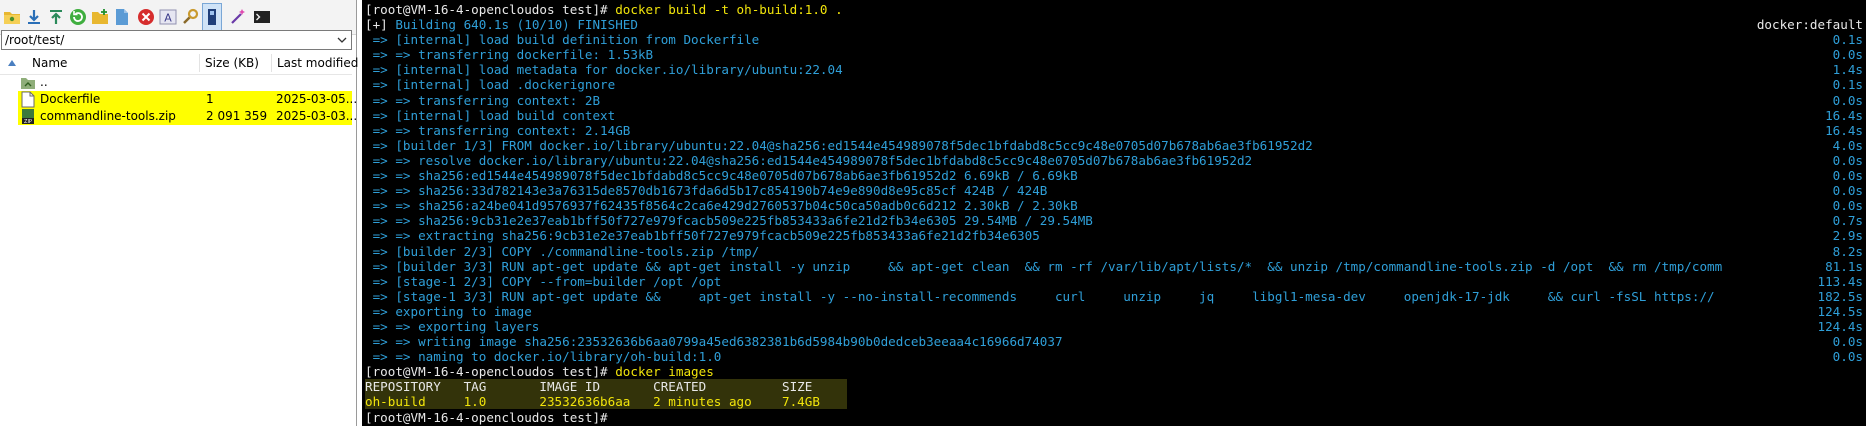 Image resolution: width=1866 pixels, height=426 pixels. What do you see at coordinates (190, 17) in the screenshot?
I see `properties-icon` at bounding box center [190, 17].